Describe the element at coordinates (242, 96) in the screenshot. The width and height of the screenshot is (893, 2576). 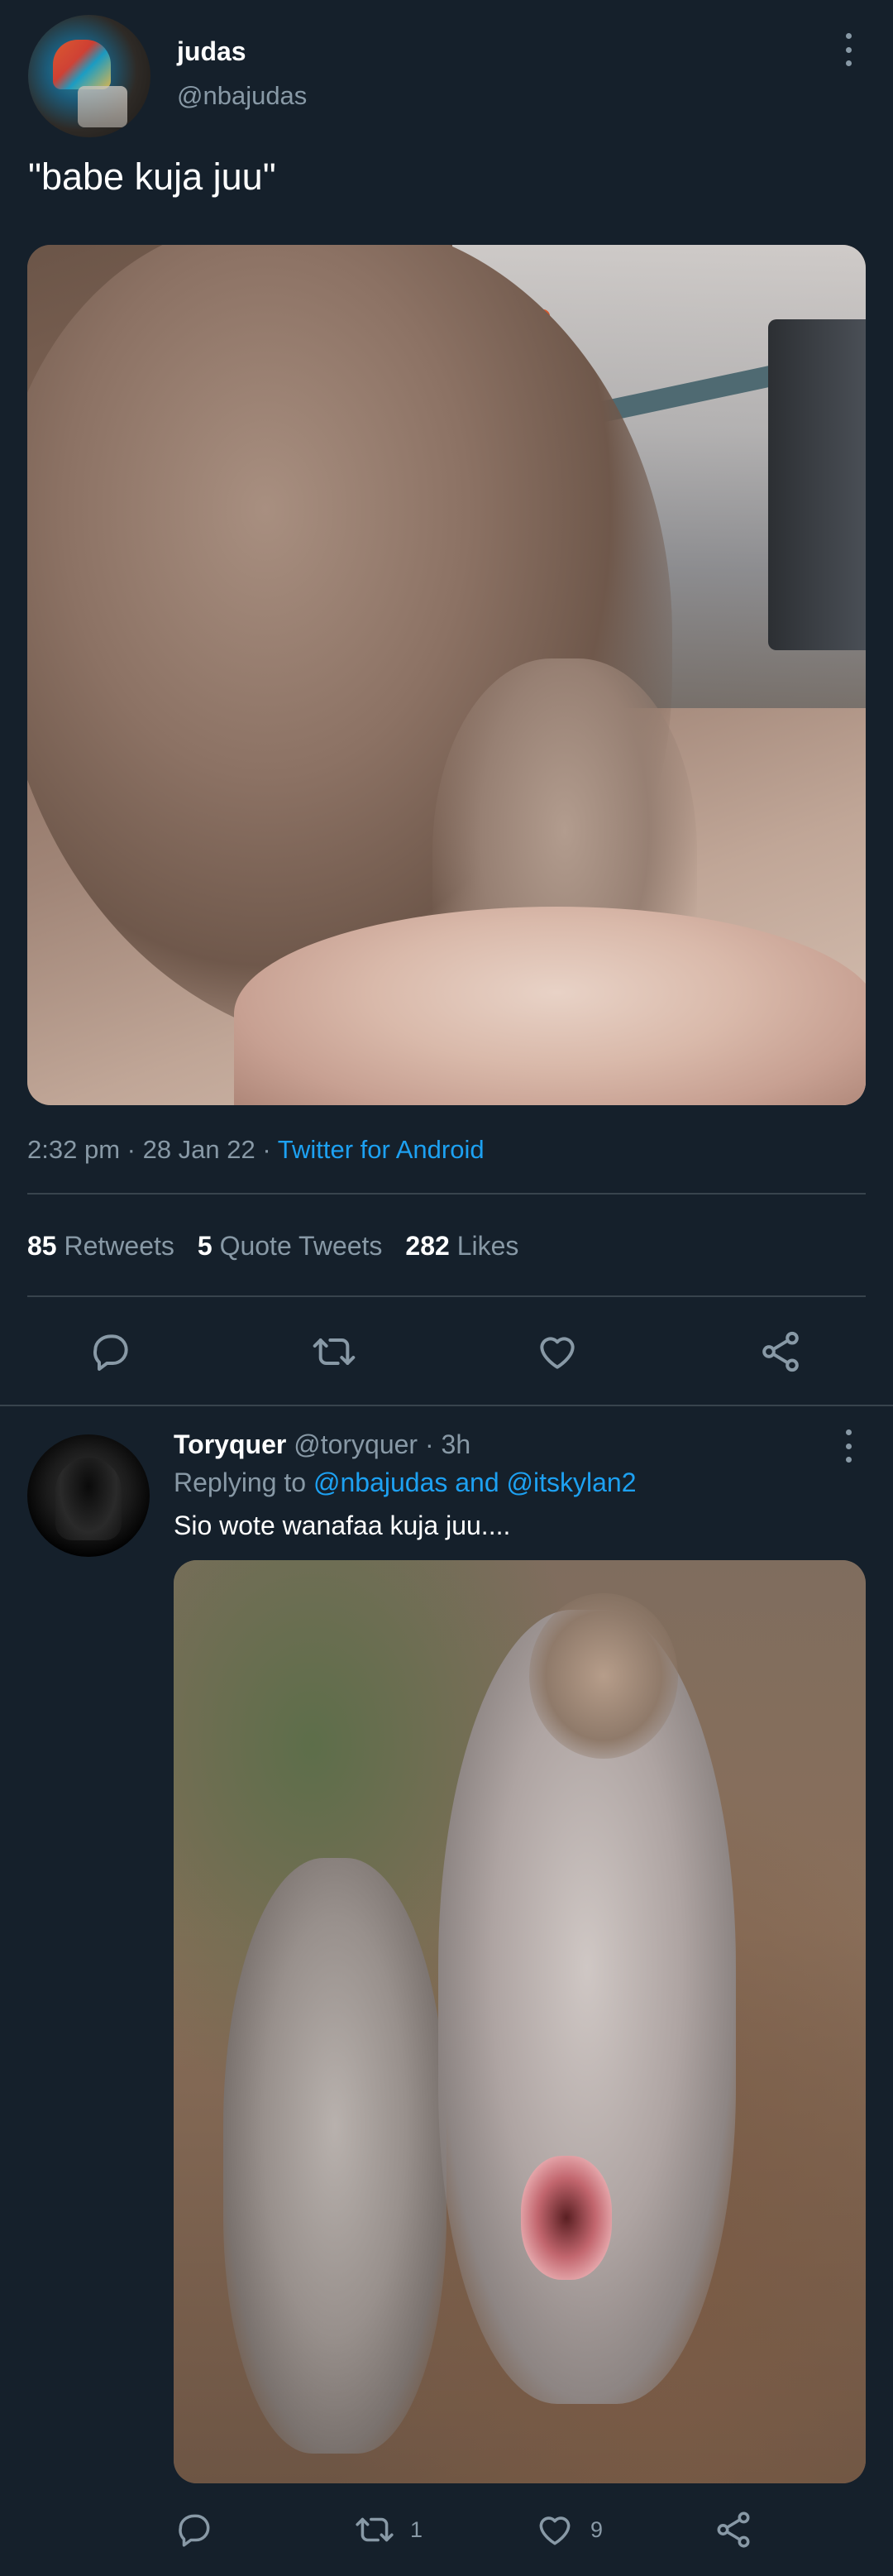
I see `author-handle: @nbajudas` at that location.